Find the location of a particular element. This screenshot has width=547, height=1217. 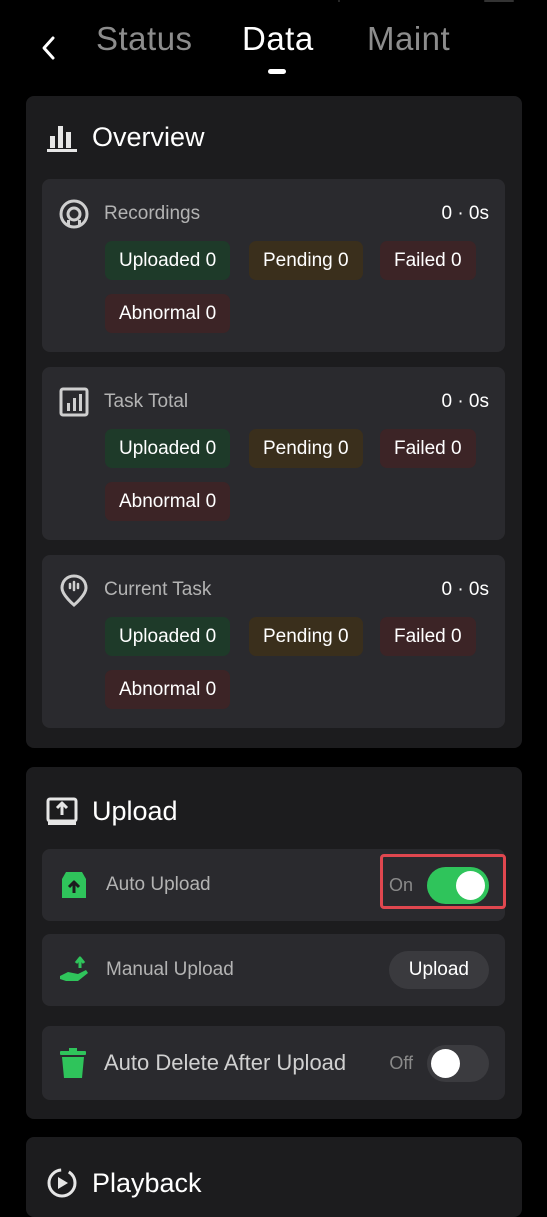

cloud-upload-icon is located at coordinates (74, 885).